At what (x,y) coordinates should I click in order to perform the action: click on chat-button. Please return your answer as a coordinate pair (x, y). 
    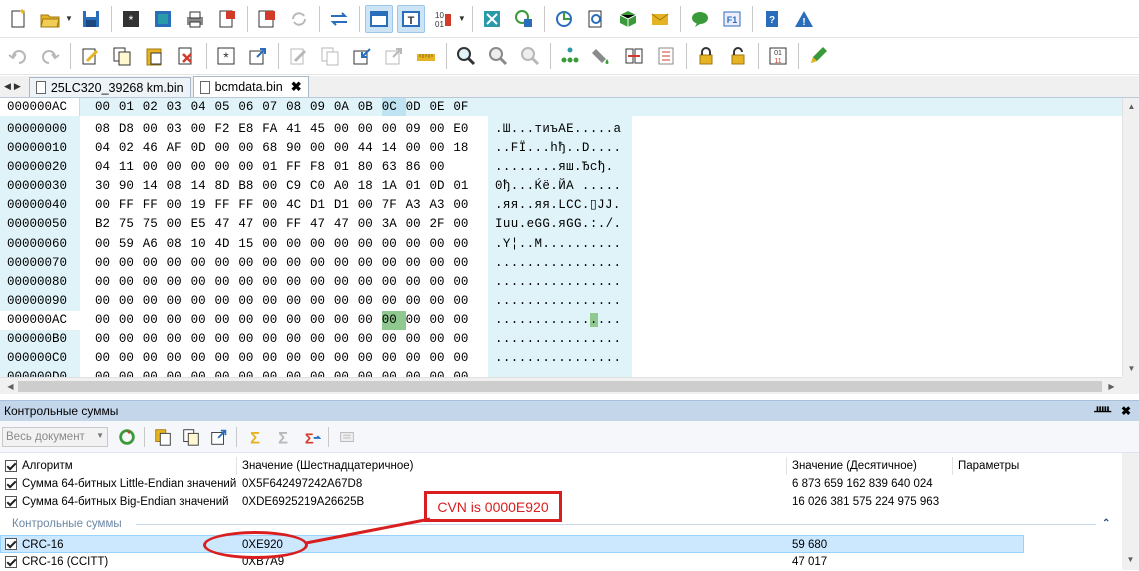
    Looking at the image, I should click on (700, 19).